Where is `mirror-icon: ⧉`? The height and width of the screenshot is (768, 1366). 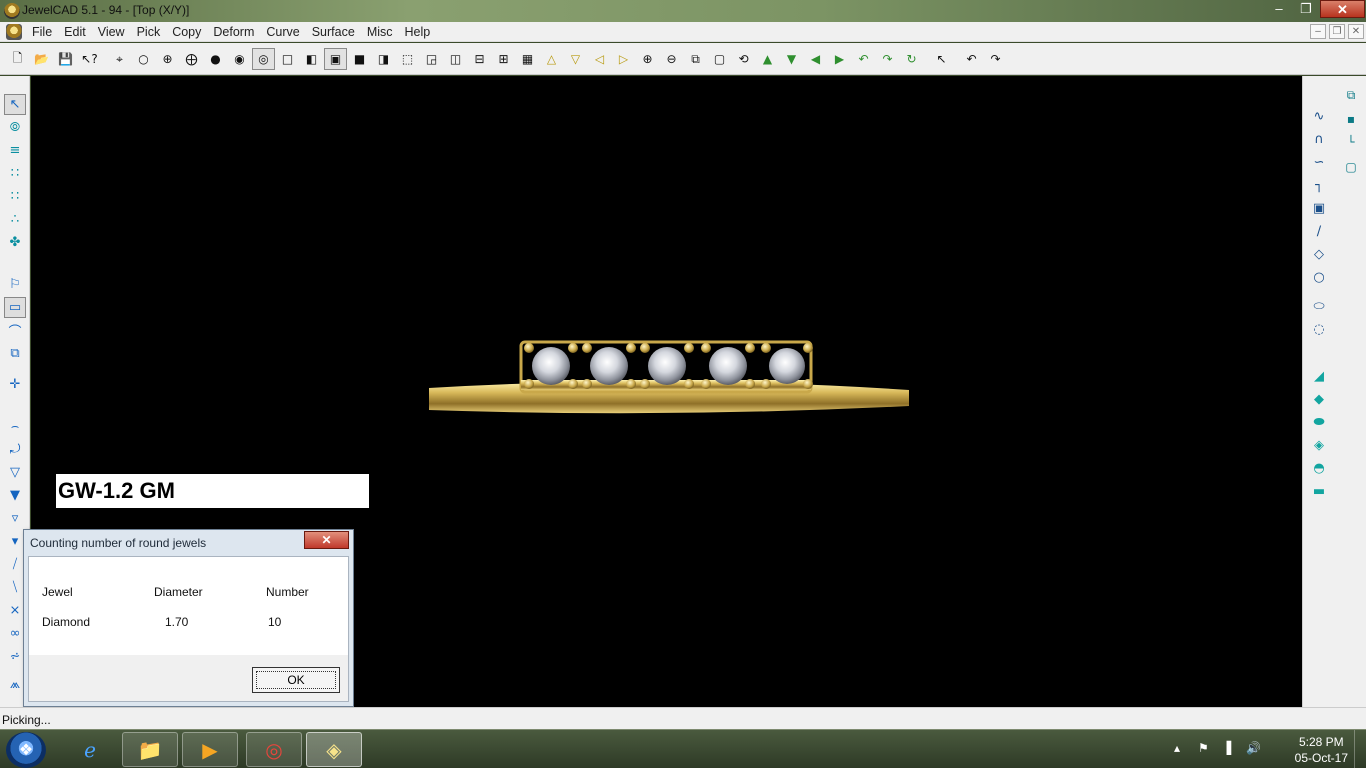 mirror-icon: ⧉ is located at coordinates (15, 353).